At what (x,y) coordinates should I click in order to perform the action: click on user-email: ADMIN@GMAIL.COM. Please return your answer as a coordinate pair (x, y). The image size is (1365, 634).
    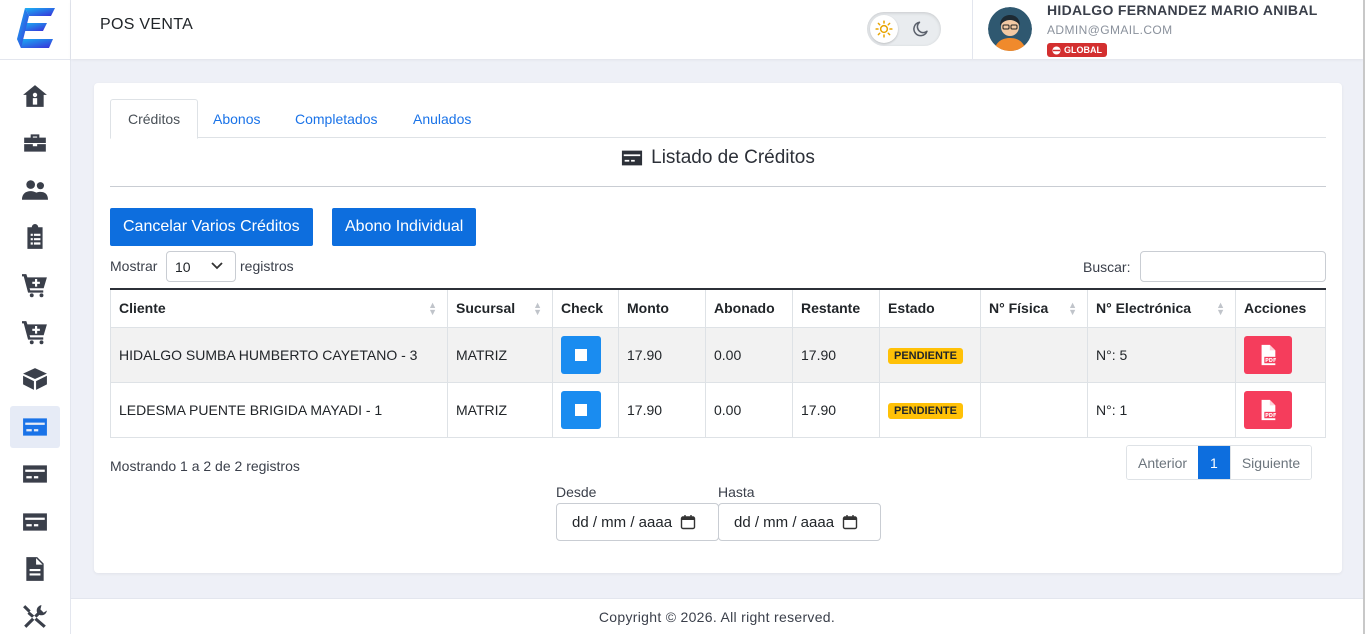
    Looking at the image, I should click on (1110, 30).